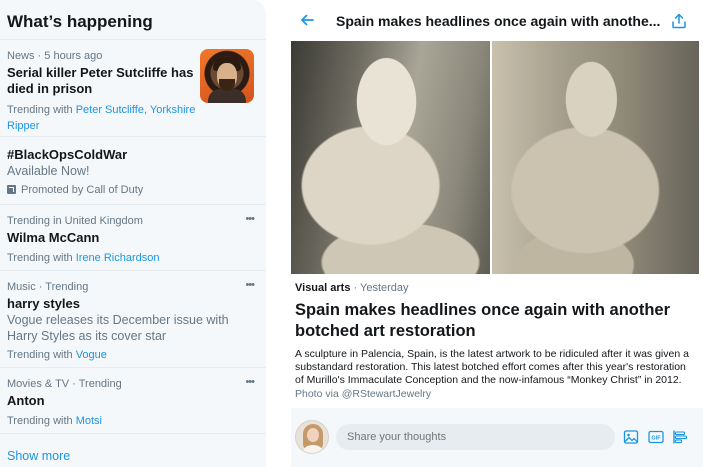 Image resolution: width=703 pixels, height=467 pixels. I want to click on trend-with: Trending with Irene Richardson, so click(133, 258).